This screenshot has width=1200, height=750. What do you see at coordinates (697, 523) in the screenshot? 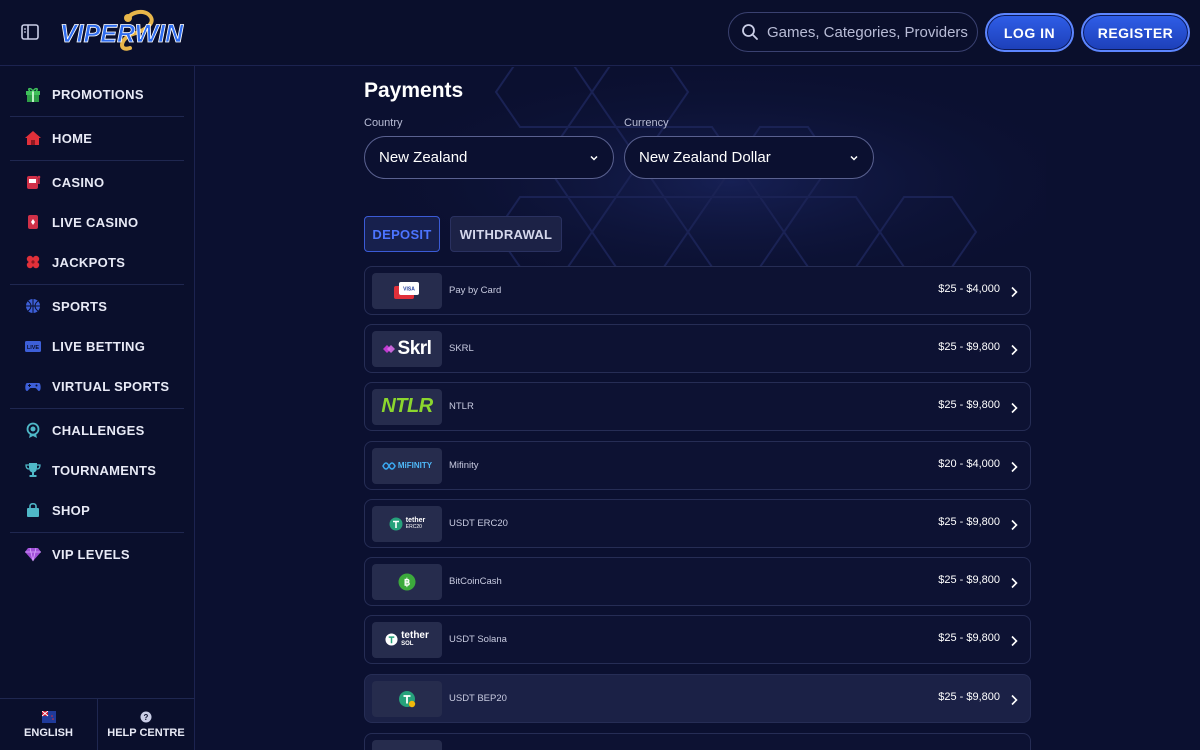
I see `payment-method-row: tether ERC20 USDT ERC20 $25 - $9,800` at bounding box center [697, 523].